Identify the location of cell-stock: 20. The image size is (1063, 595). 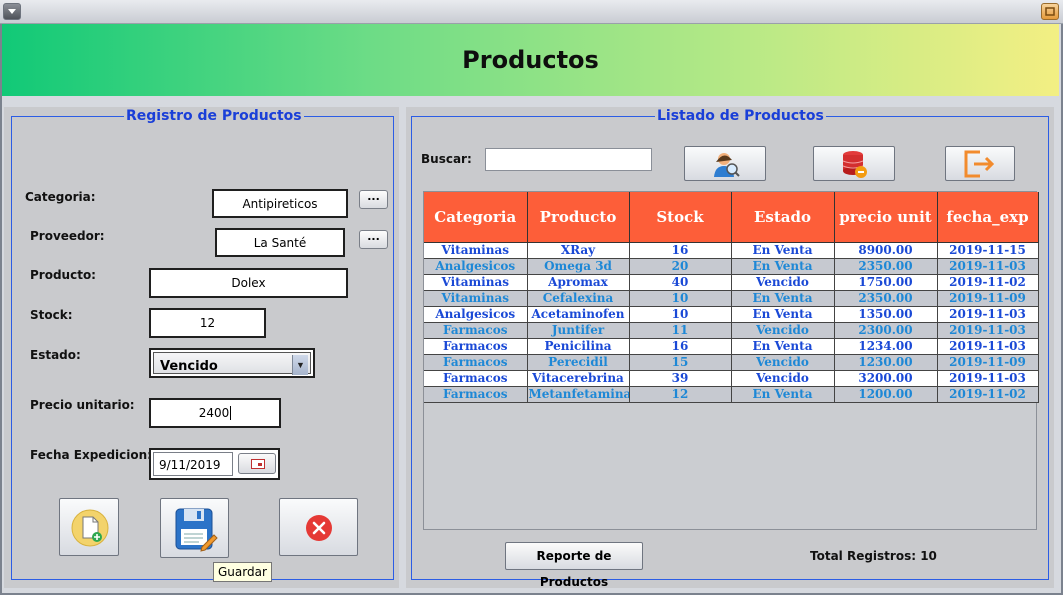
(680, 266).